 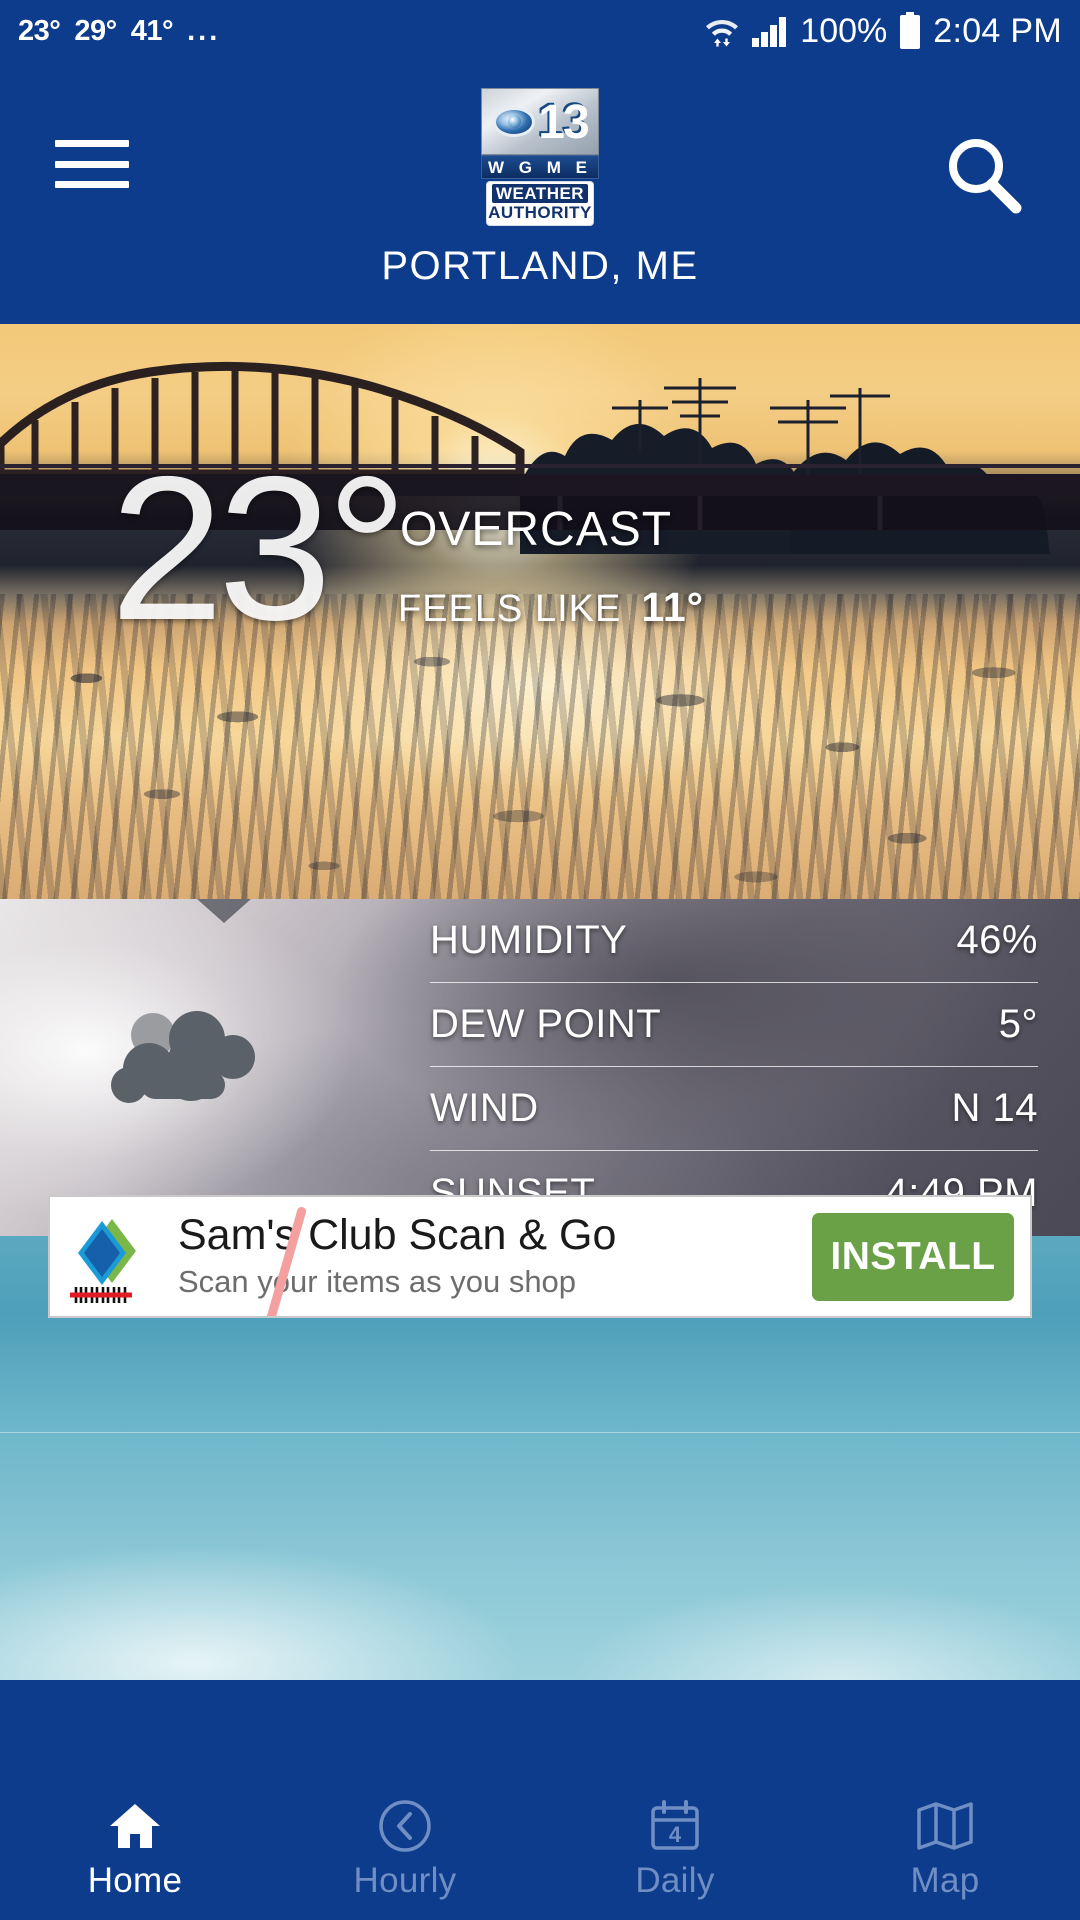 What do you see at coordinates (994, 1108) in the screenshot?
I see `detail-value: N 14` at bounding box center [994, 1108].